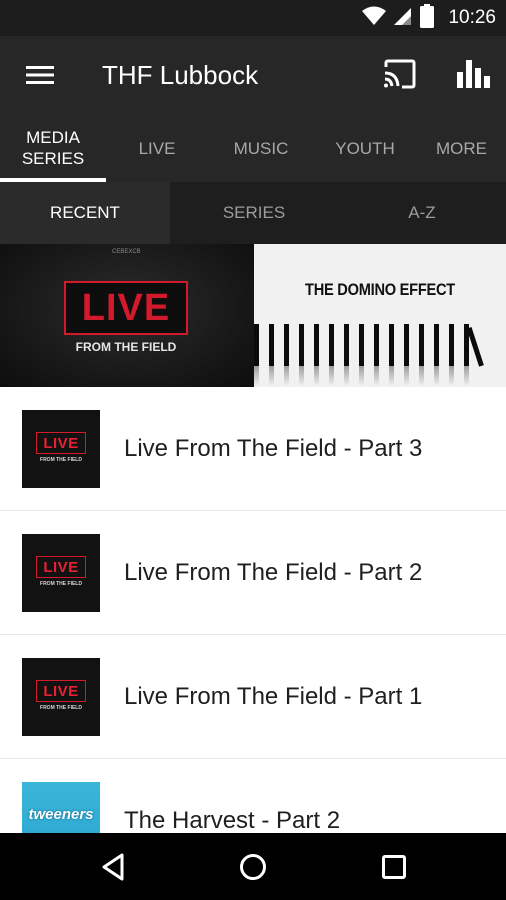 The width and height of the screenshot is (506, 900). I want to click on home-icon, so click(253, 867).